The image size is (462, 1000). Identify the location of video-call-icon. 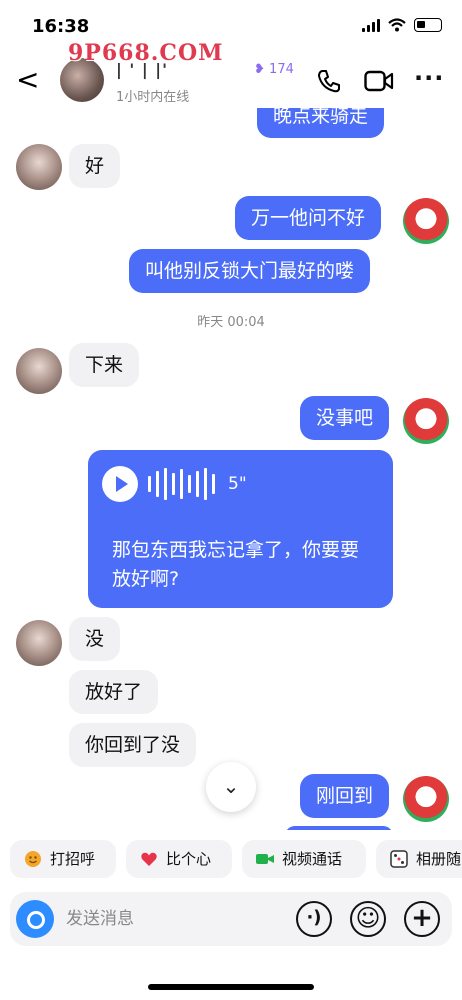
(379, 81).